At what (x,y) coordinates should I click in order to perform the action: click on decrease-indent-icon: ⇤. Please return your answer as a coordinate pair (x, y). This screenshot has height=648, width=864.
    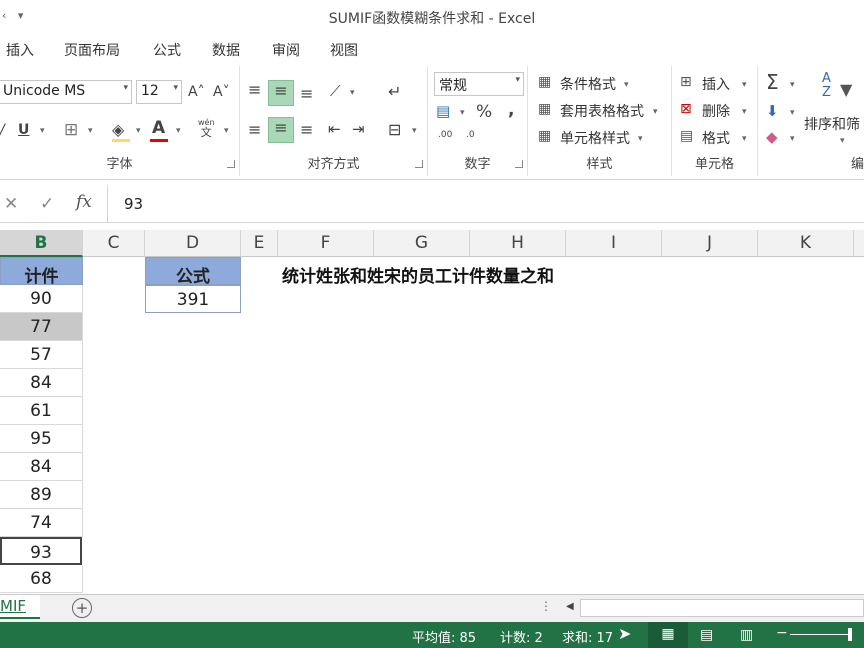
    Looking at the image, I should click on (334, 129).